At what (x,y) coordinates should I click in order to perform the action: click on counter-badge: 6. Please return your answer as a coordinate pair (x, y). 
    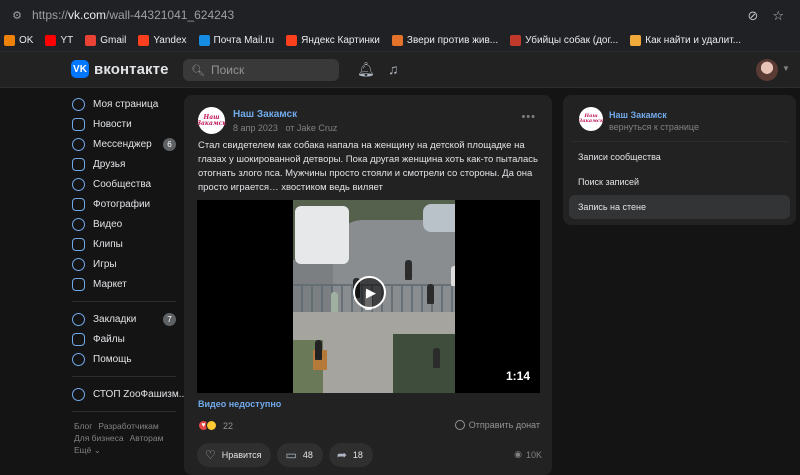
    Looking at the image, I should click on (169, 144).